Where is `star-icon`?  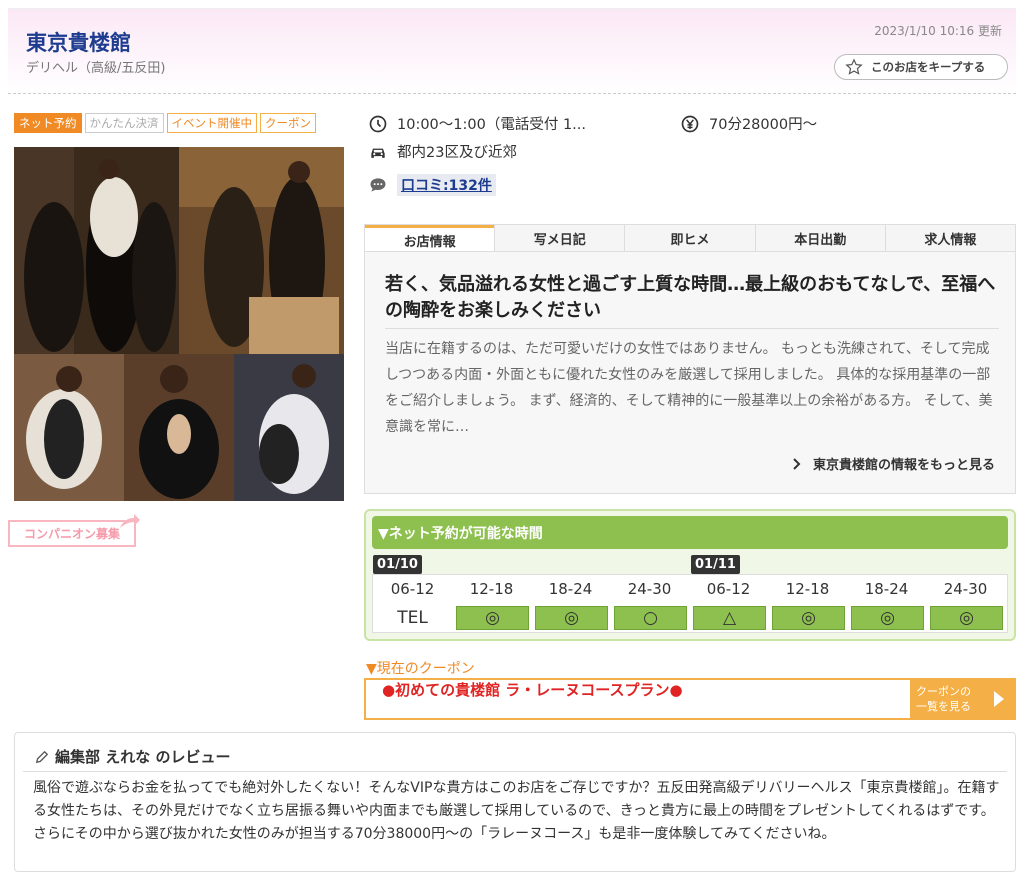 star-icon is located at coordinates (854, 66).